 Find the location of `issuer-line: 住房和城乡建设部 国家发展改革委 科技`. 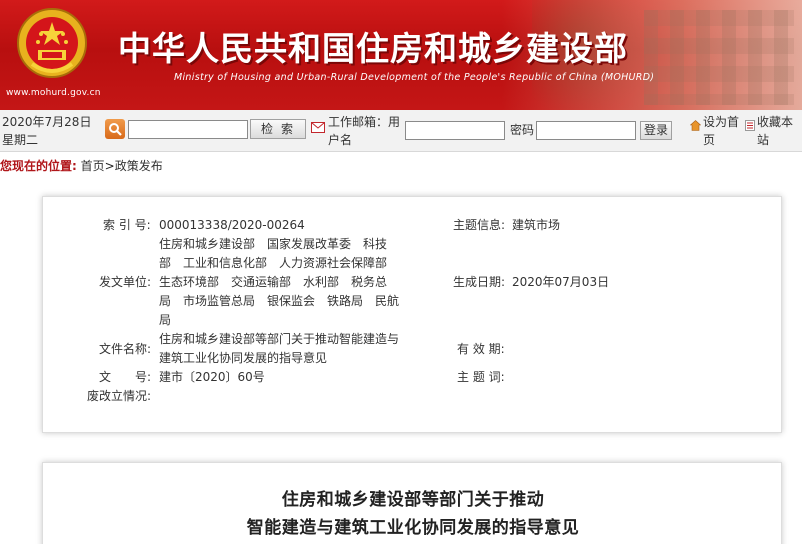

issuer-line: 住房和城乡建设部 国家发展改革委 科技 is located at coordinates (273, 244).